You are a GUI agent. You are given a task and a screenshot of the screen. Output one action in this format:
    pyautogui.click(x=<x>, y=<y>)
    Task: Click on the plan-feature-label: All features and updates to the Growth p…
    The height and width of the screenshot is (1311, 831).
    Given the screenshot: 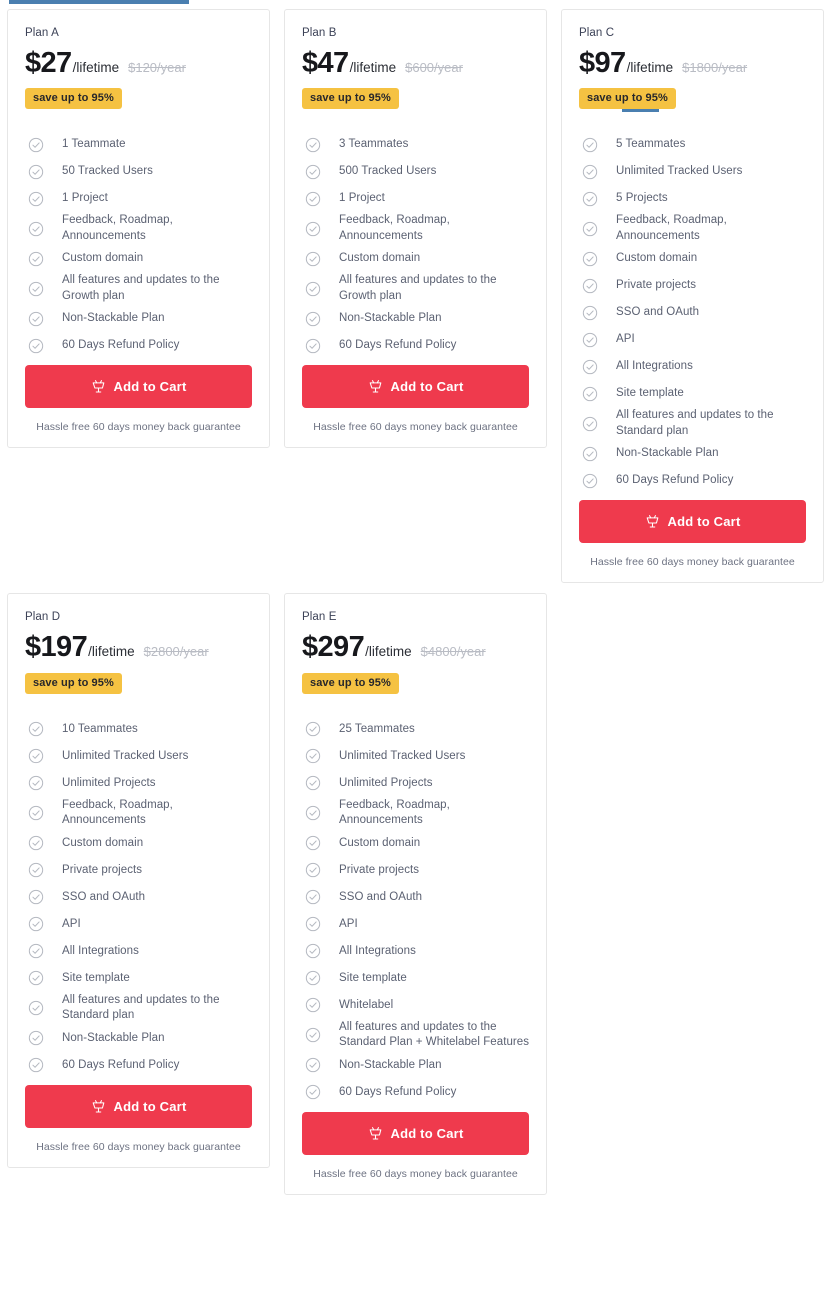 What is the action you would take?
    pyautogui.click(x=141, y=288)
    